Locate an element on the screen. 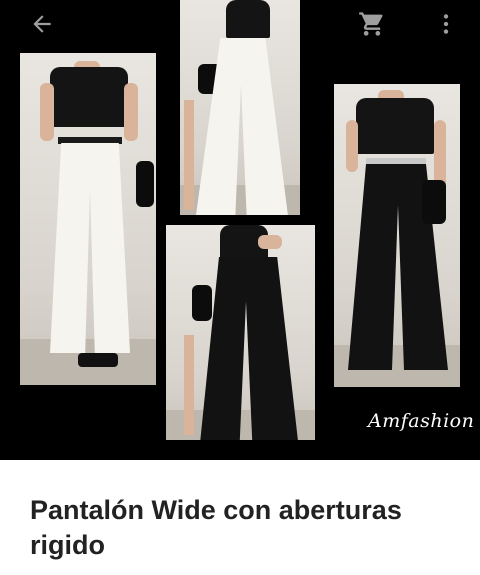 This screenshot has height=575, width=480. back-button is located at coordinates (42, 24).